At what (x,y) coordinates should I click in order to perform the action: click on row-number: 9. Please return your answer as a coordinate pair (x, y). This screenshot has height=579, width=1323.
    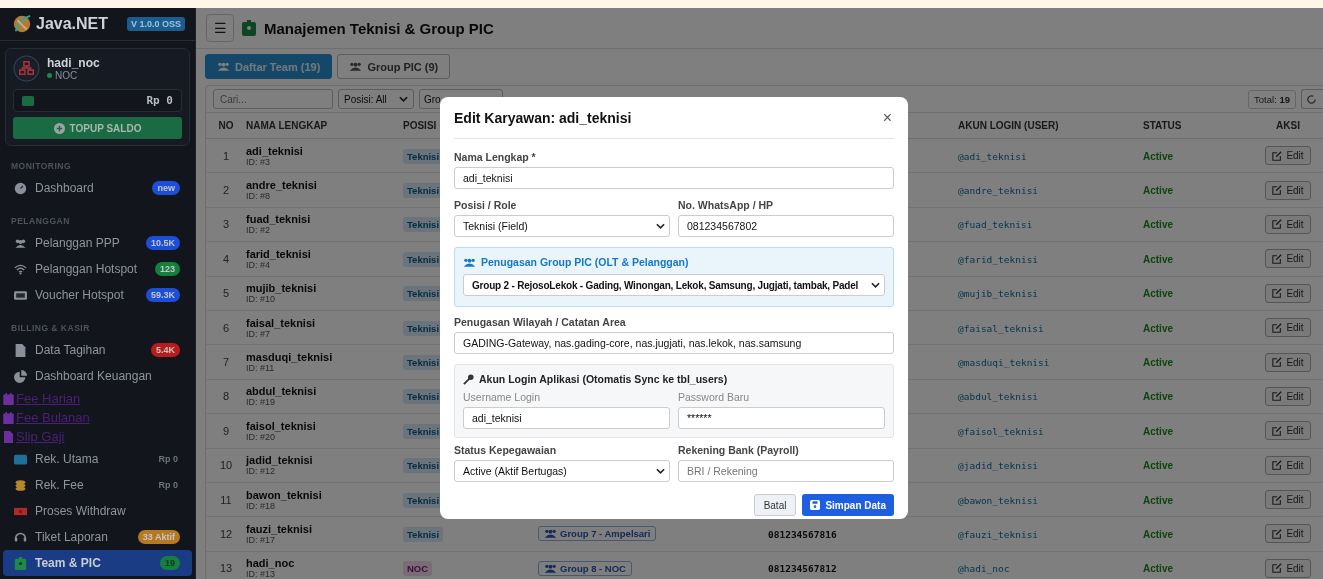
    Looking at the image, I should click on (226, 430).